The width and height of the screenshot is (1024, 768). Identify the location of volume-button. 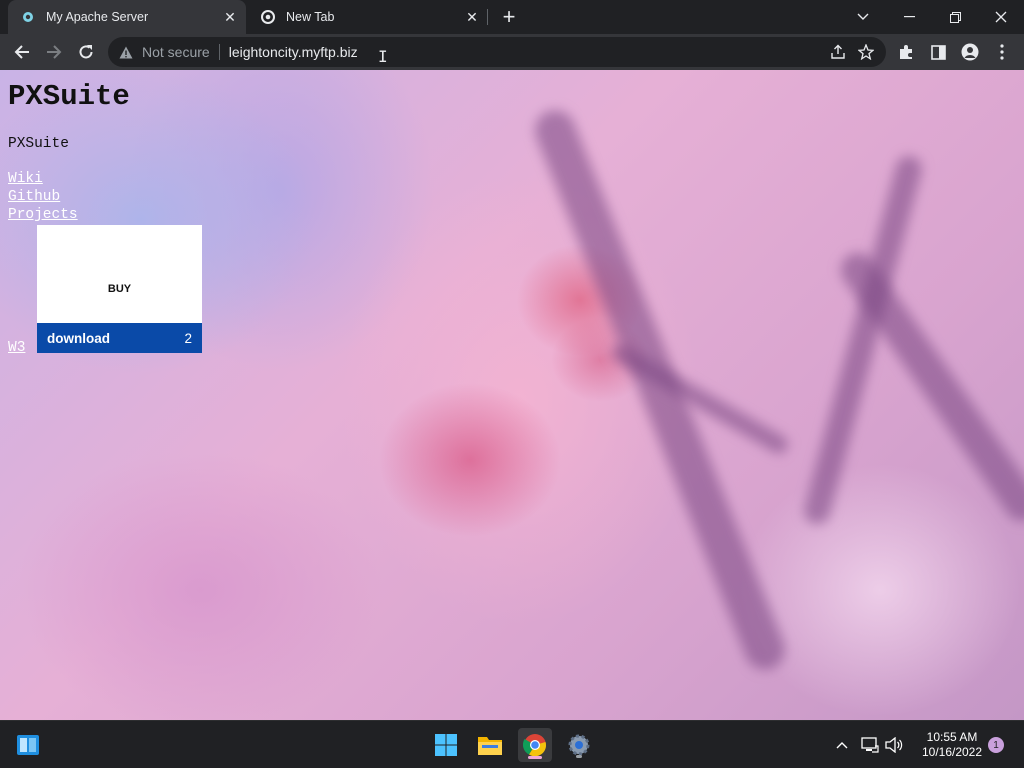
(894, 745).